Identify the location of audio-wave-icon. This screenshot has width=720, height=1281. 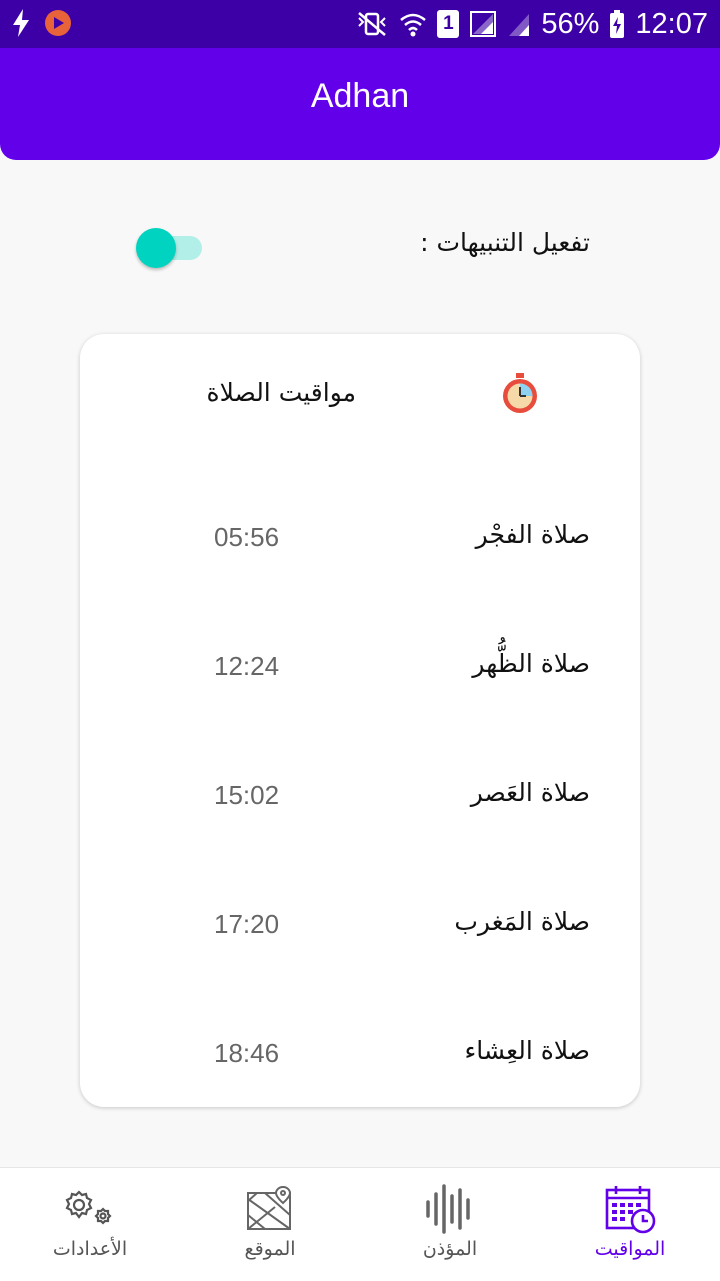
(450, 1209).